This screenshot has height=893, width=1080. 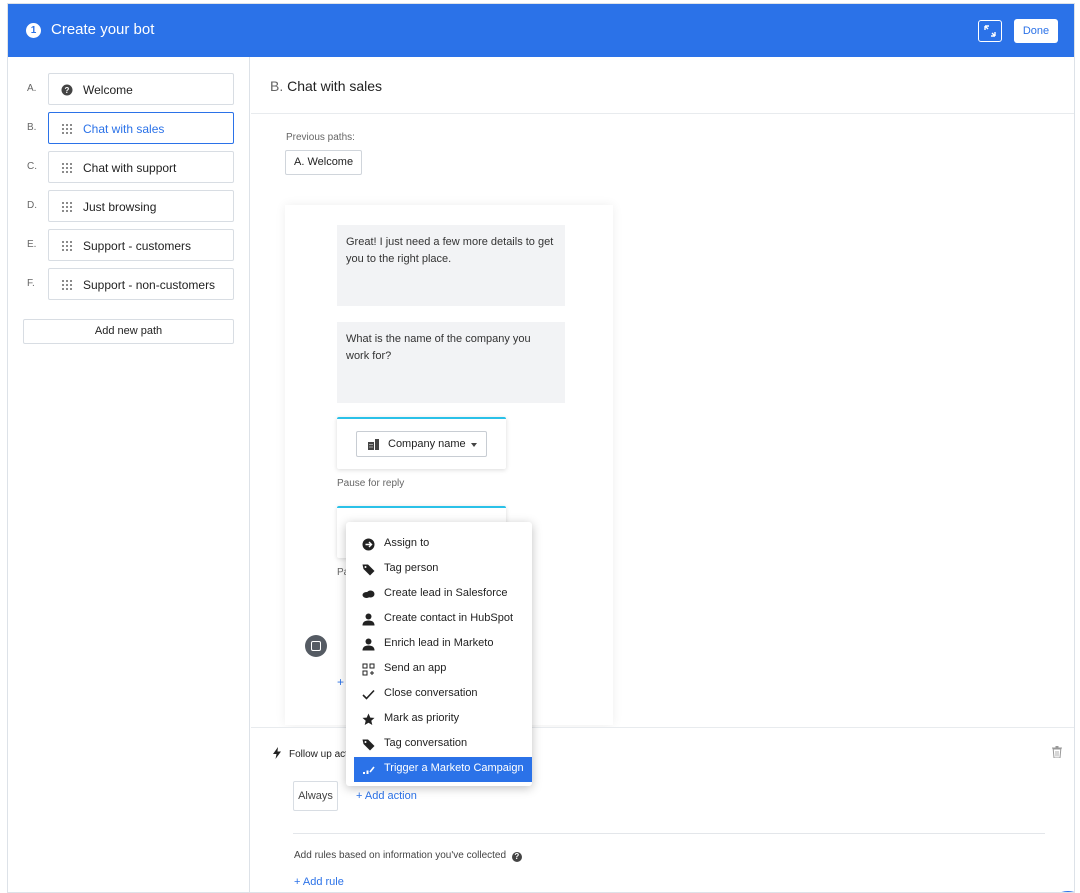 What do you see at coordinates (431, 693) in the screenshot?
I see `menu-item-label: Close conversation` at bounding box center [431, 693].